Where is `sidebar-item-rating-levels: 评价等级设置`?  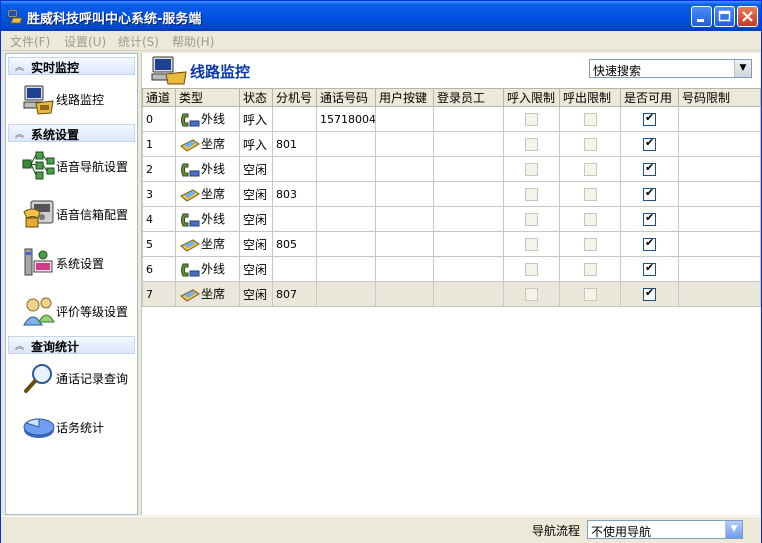
sidebar-item-rating-levels: 评价等级设置 is located at coordinates (77, 311).